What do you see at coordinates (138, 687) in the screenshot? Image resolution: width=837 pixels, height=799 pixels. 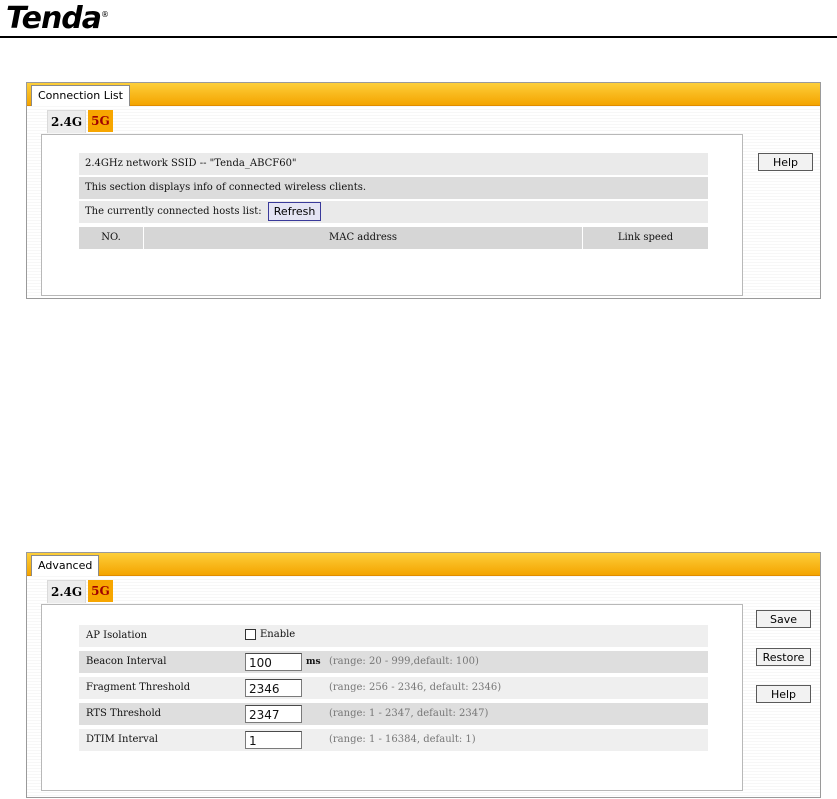 I see `fragment-threshold-label: Fragment Threshold` at bounding box center [138, 687].